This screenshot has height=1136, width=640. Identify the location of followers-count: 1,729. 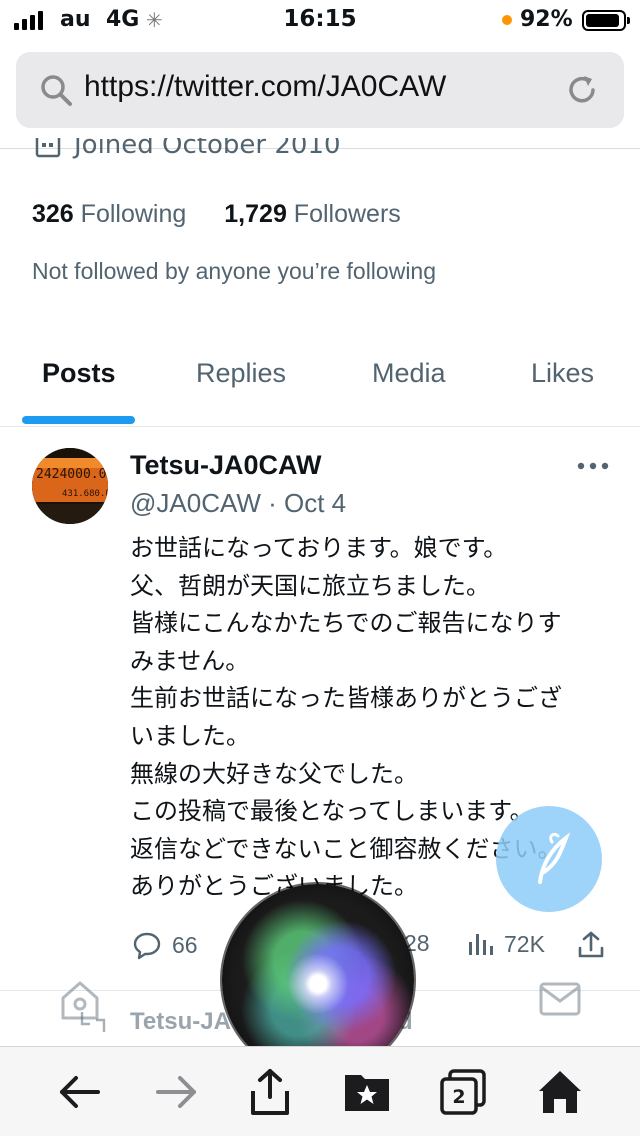
(255, 214).